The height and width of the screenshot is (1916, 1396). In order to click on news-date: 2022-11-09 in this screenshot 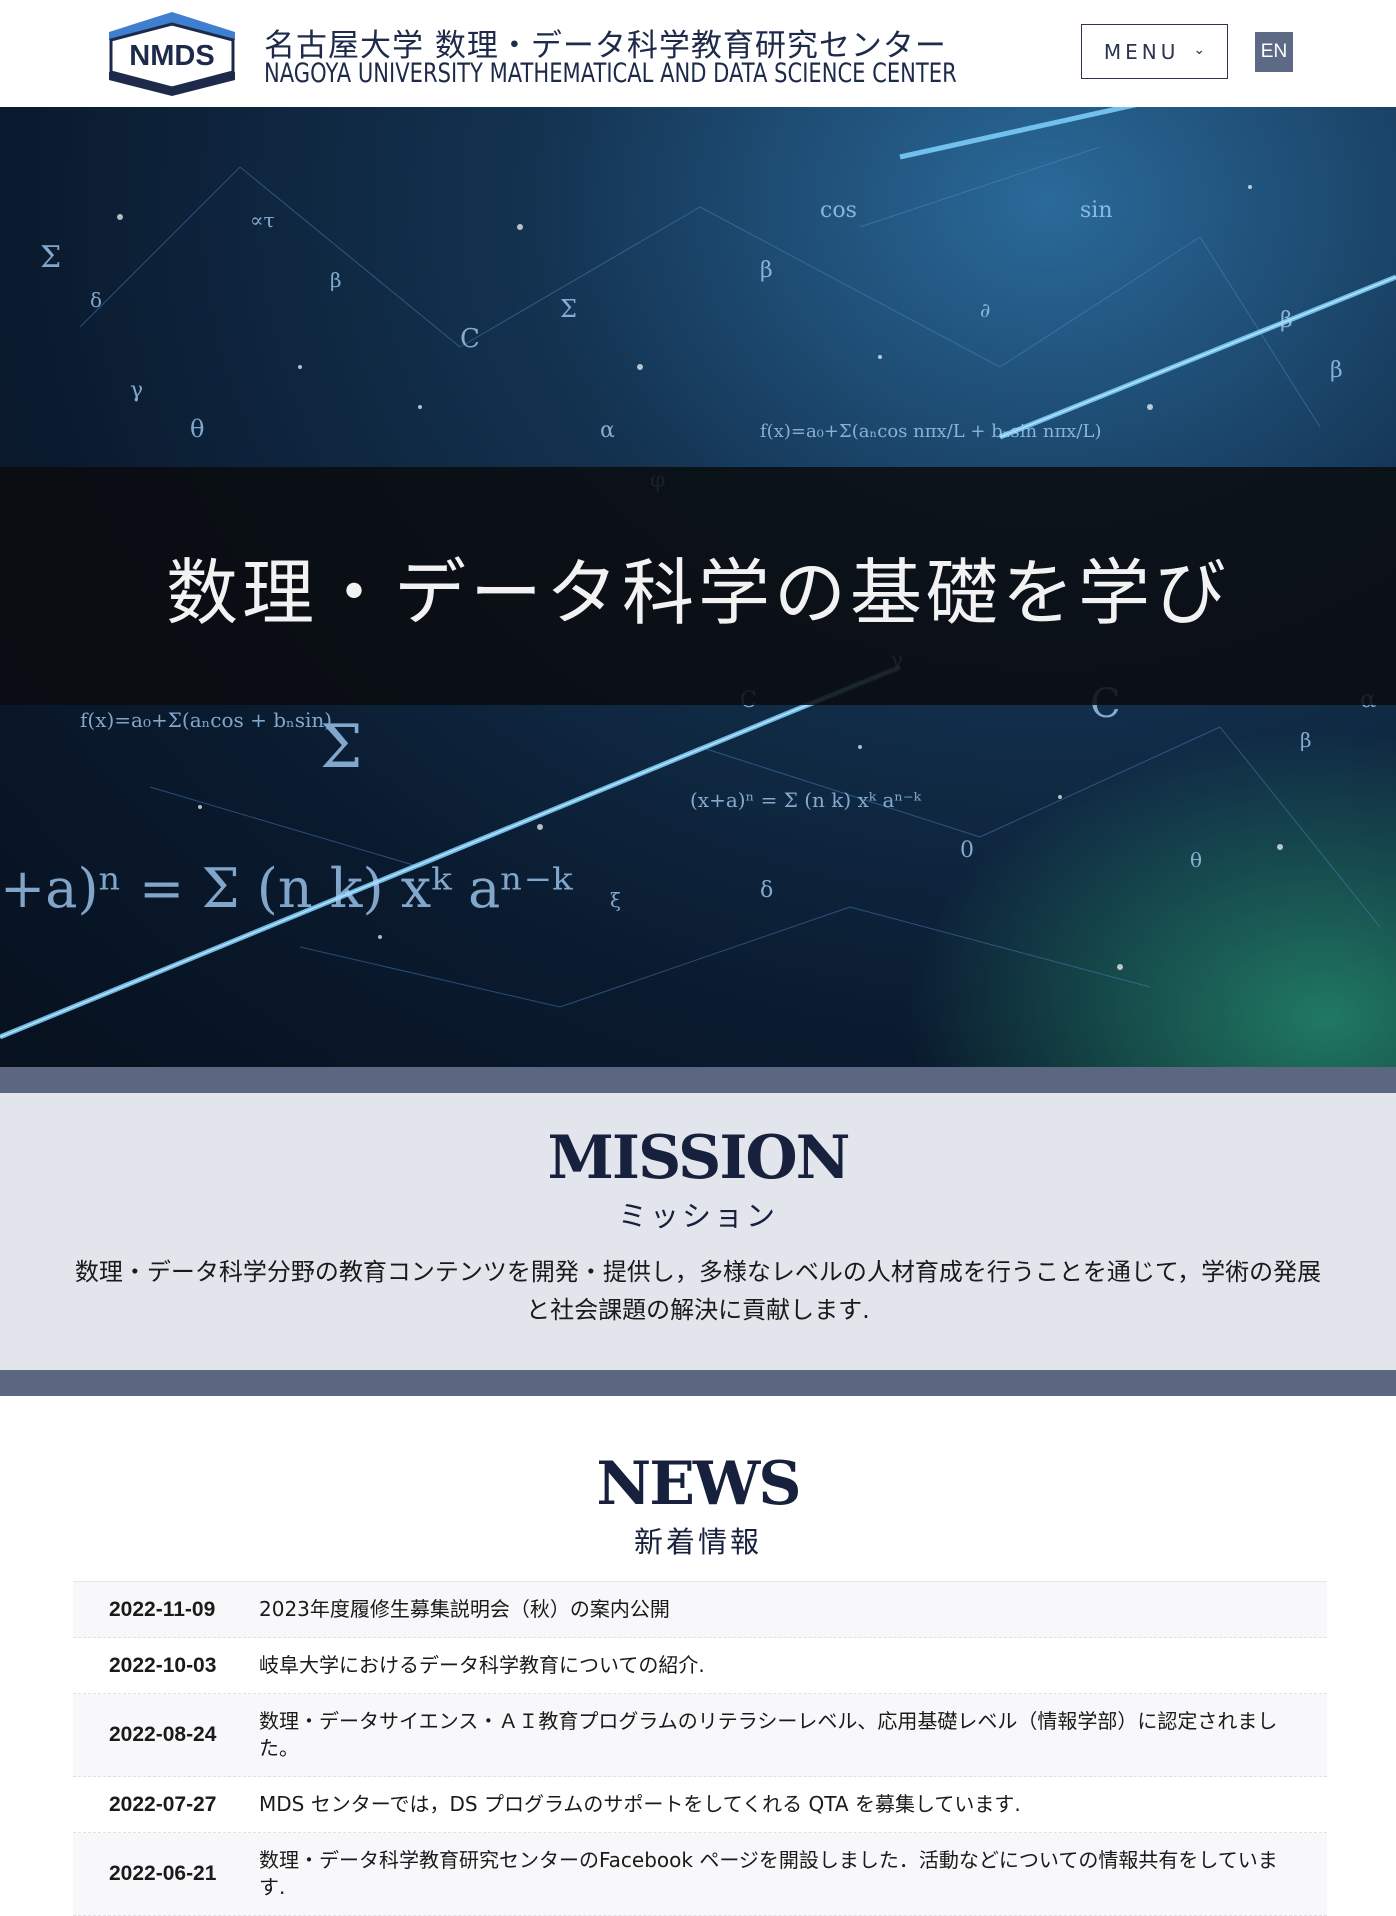, I will do `click(162, 1609)`.